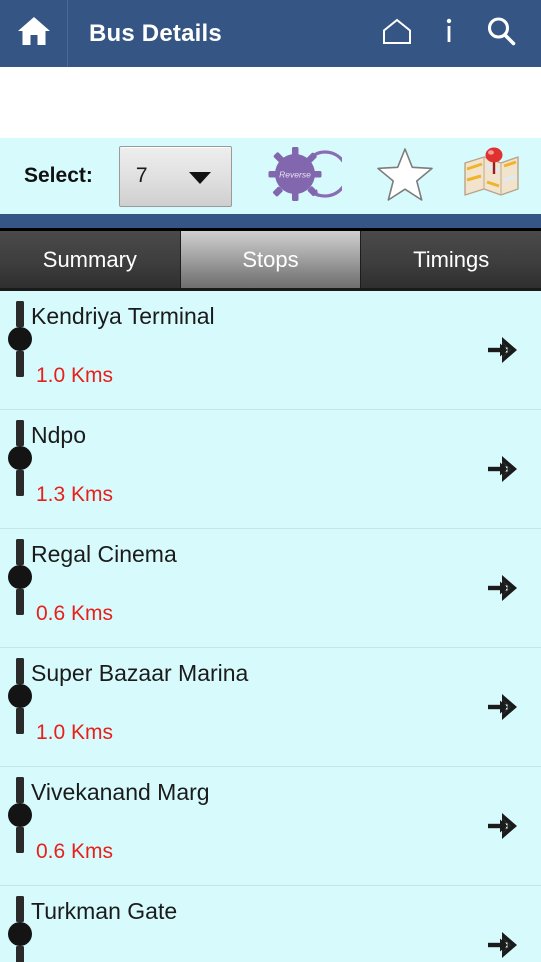 The width and height of the screenshot is (541, 962). I want to click on page-title: Bus Details, so click(155, 33).